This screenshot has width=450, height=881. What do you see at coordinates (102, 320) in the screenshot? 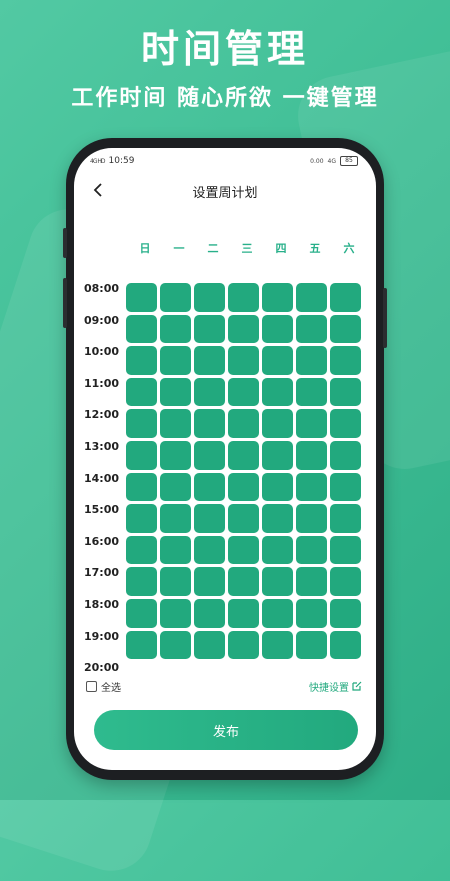
I see `time-label: 09:00` at bounding box center [102, 320].